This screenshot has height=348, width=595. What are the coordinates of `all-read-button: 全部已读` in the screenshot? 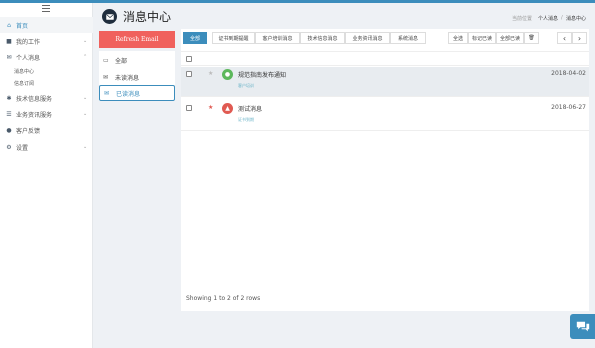 It's located at (510, 38).